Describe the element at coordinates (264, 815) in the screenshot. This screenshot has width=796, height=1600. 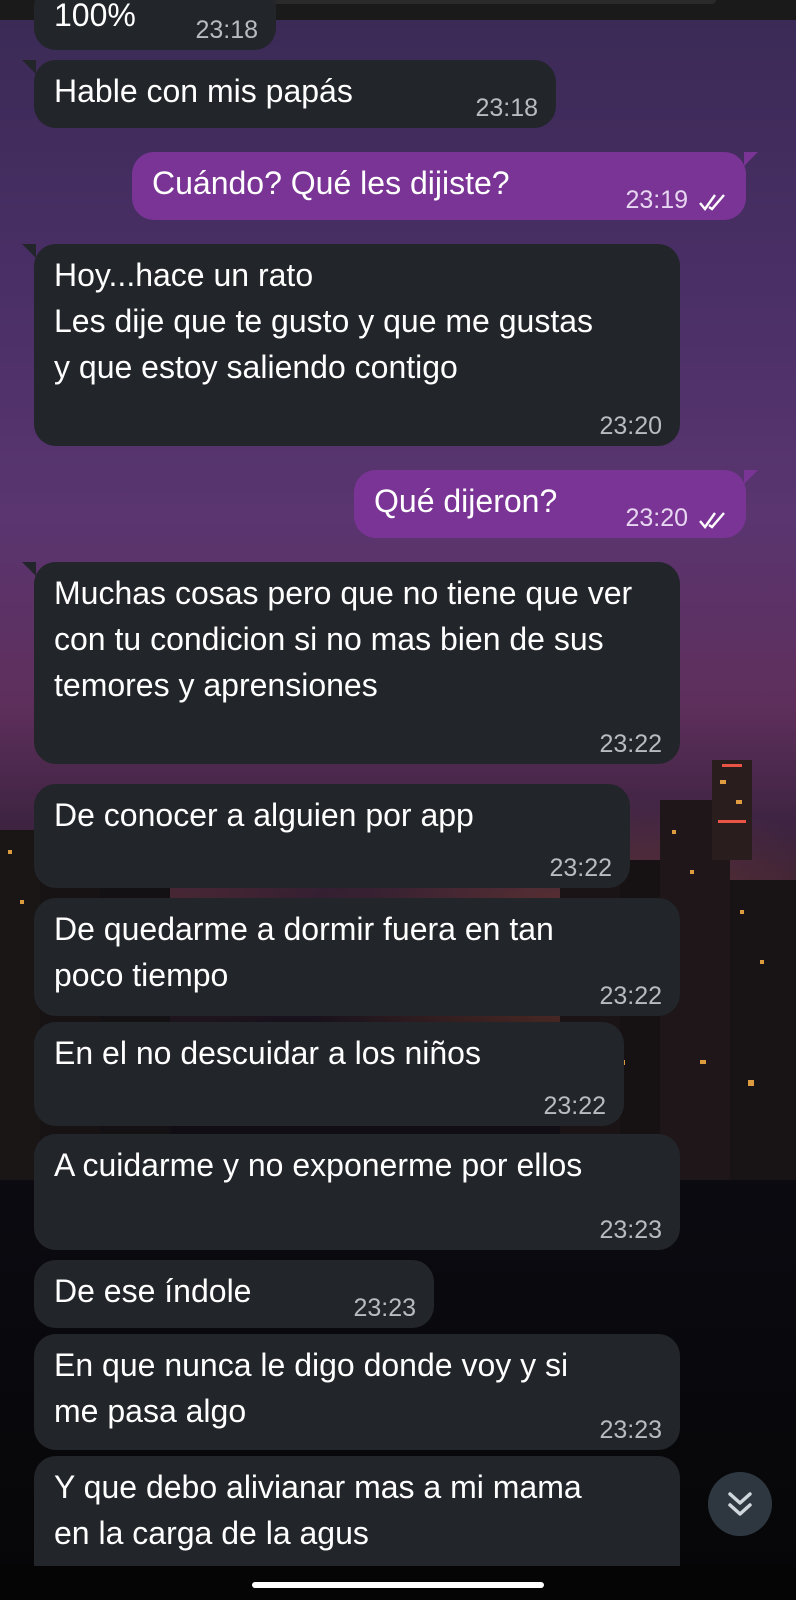
I see `message-text: De conocer a alguien por app` at that location.